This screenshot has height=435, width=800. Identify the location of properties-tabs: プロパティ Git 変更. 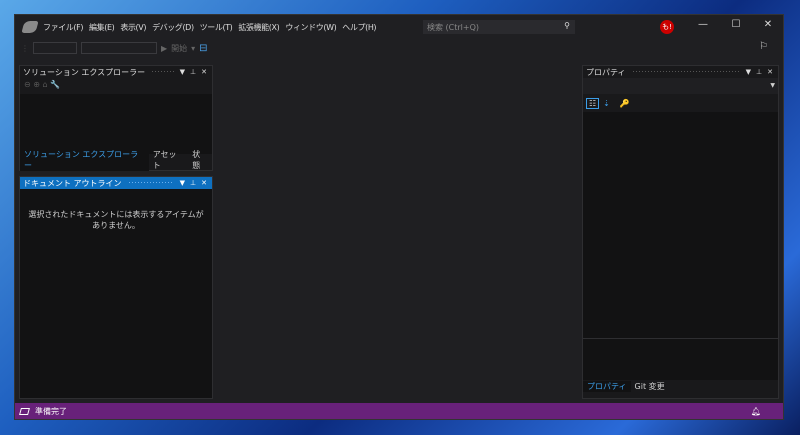
(680, 386).